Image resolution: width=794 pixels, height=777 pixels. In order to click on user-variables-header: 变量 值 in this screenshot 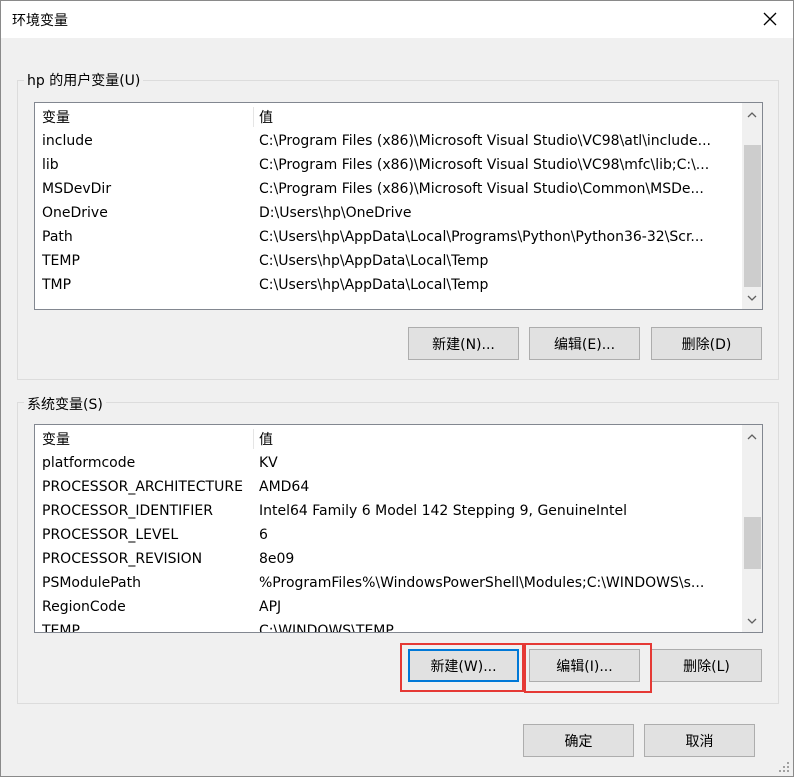, I will do `click(388, 116)`.